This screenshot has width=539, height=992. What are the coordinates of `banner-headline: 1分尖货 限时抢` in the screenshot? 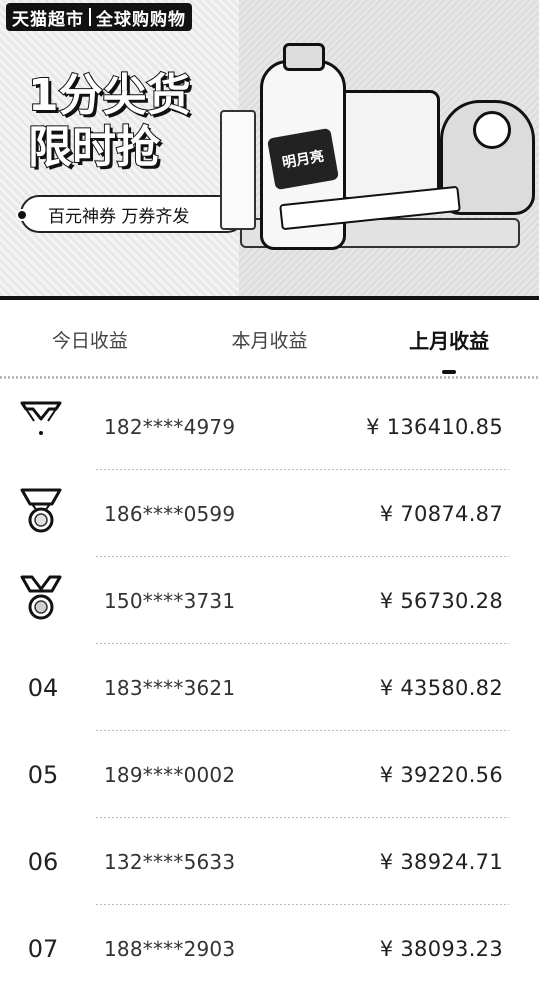 It's located at (127, 121).